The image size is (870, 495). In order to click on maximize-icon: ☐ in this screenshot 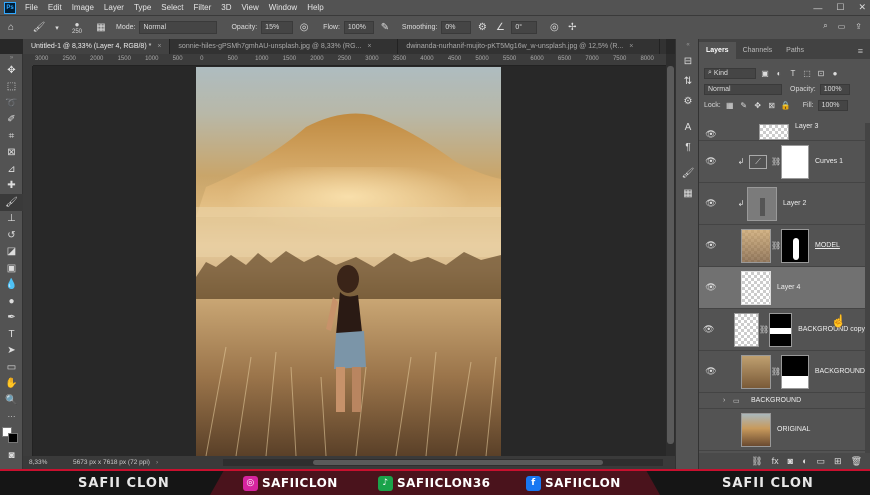, I will do `click(840, 7)`.